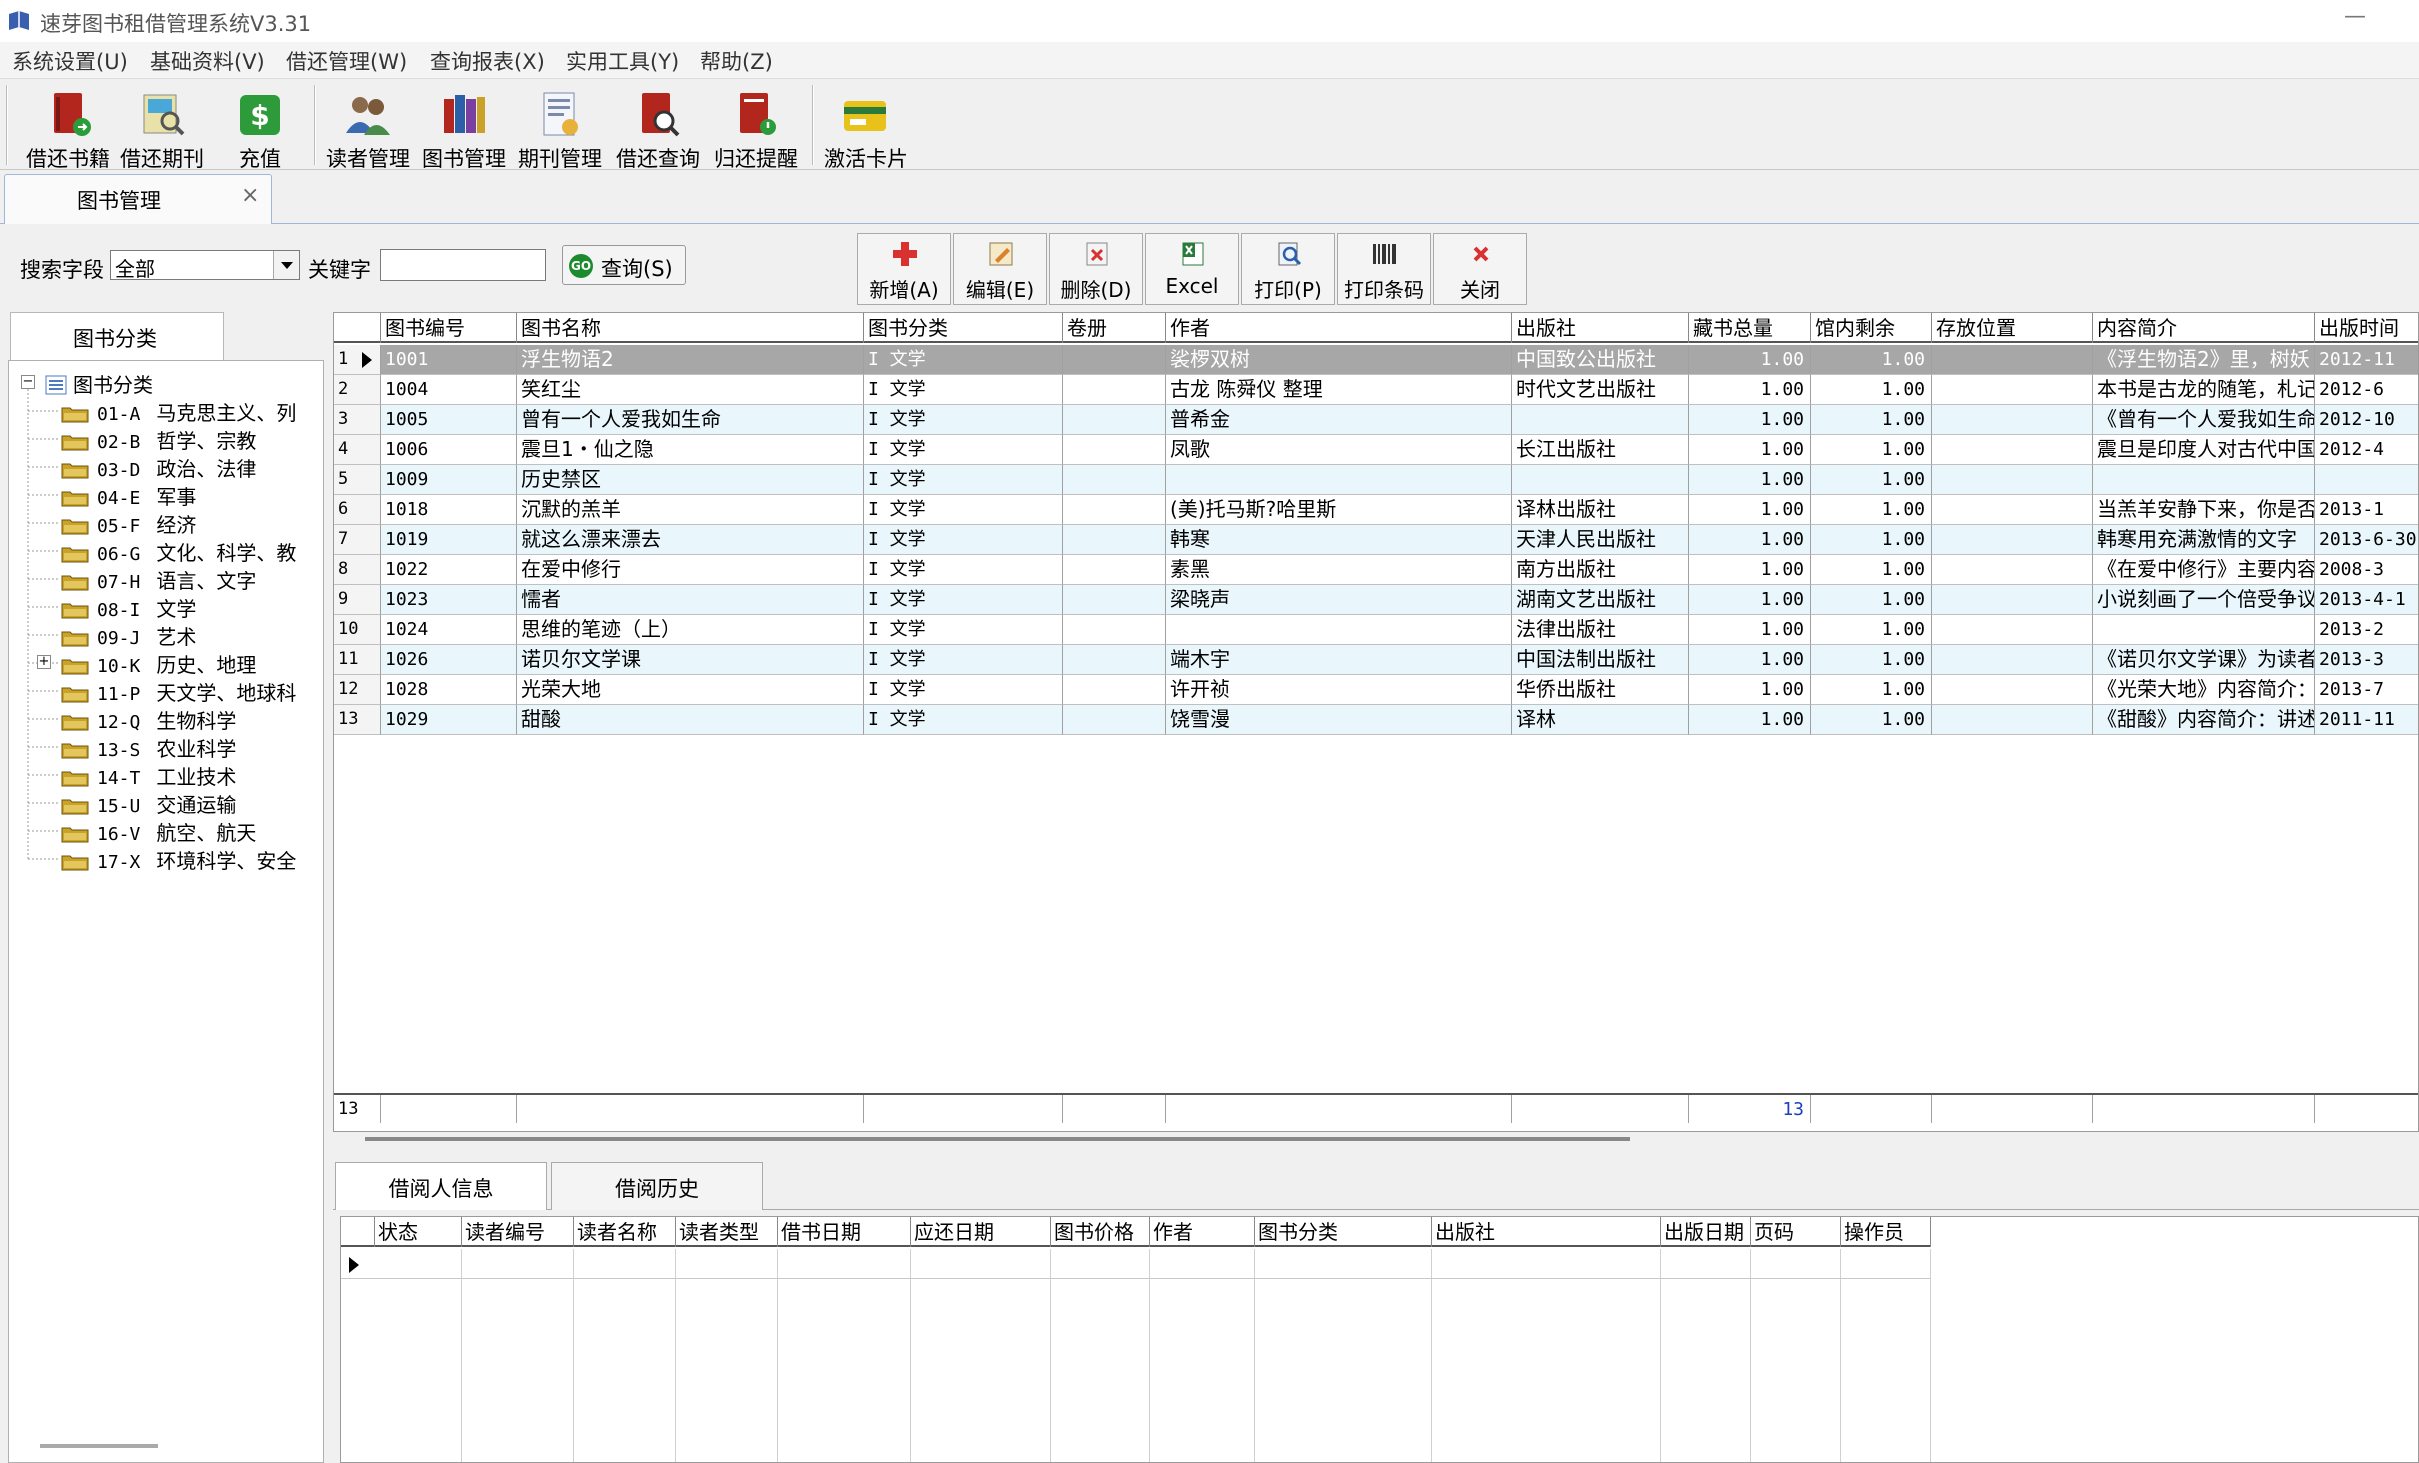 The image size is (2419, 1463). Describe the element at coordinates (904, 269) in the screenshot. I see `add-button: 新增(A)` at that location.